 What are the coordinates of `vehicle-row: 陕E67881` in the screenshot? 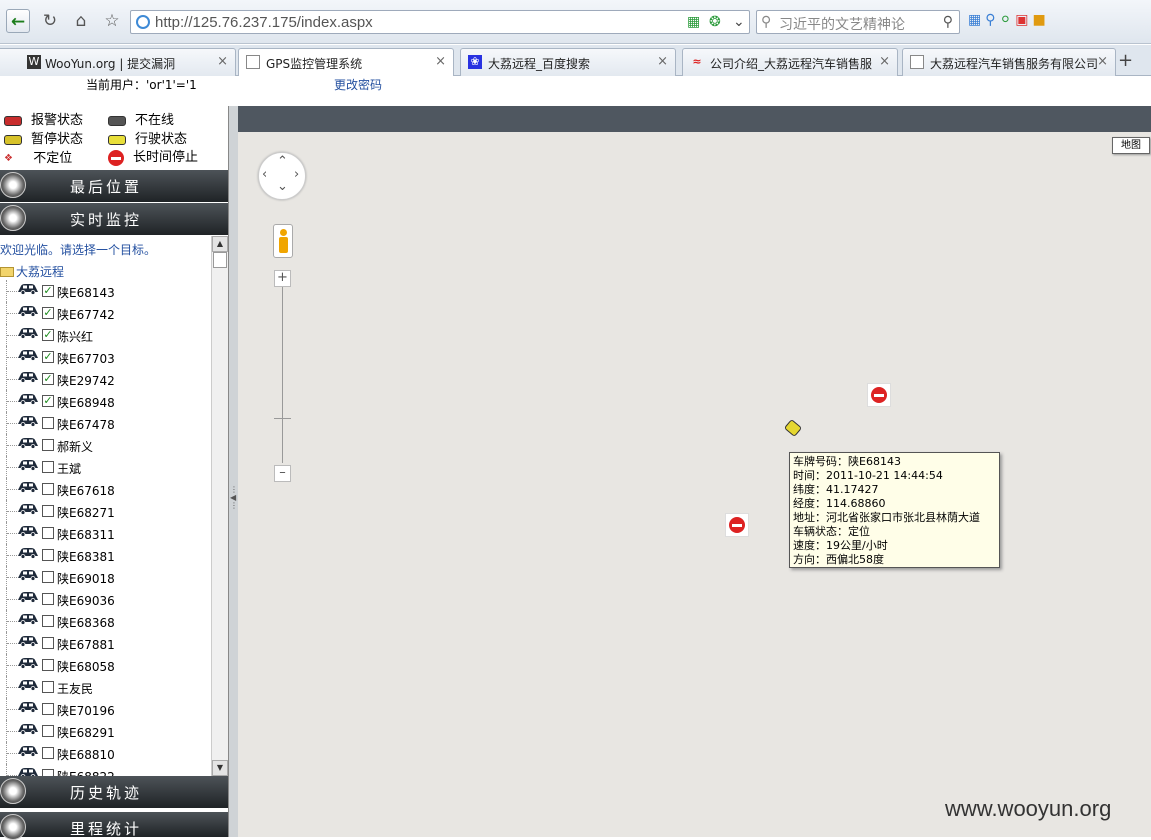 It's located at (105, 643).